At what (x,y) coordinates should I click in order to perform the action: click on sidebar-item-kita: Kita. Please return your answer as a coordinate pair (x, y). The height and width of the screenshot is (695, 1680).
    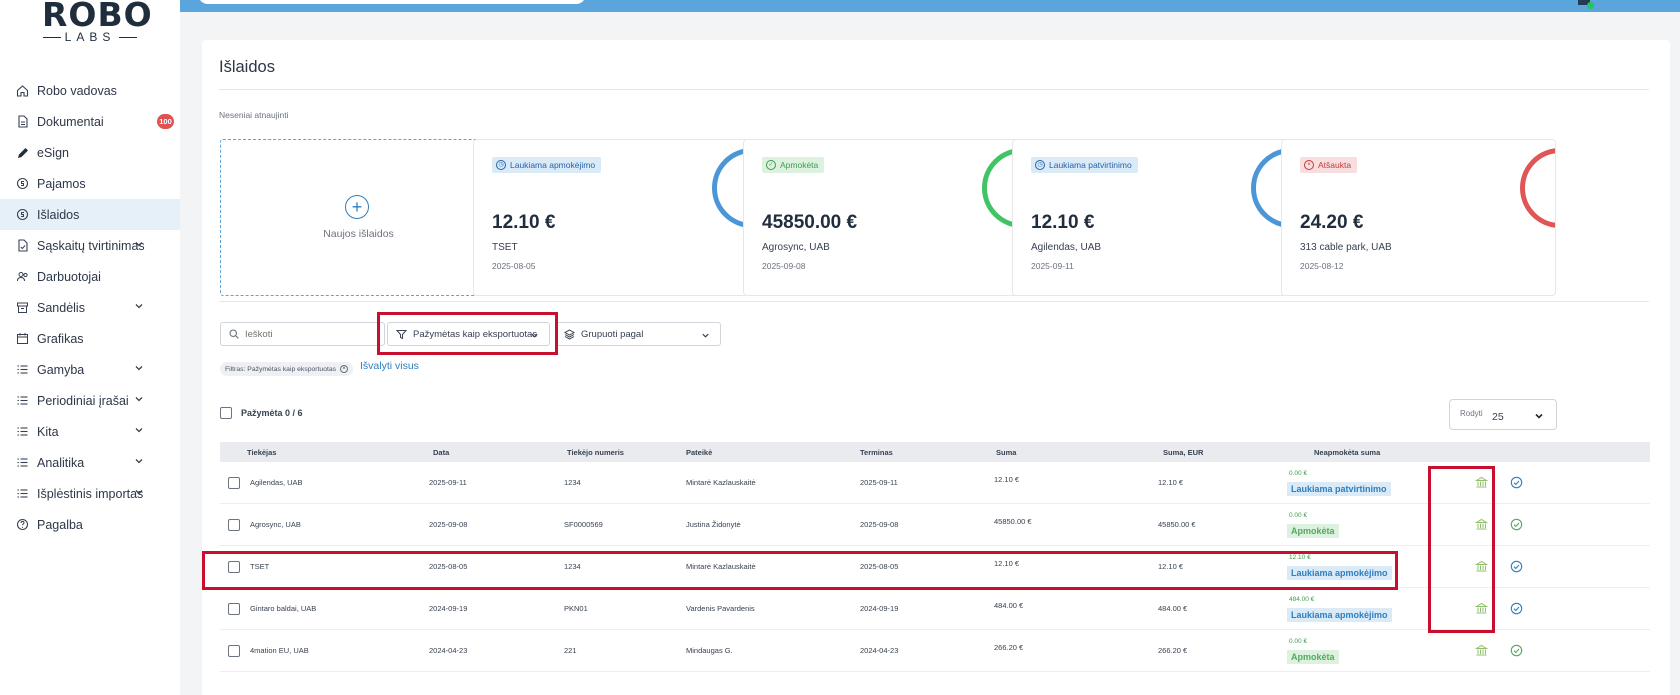
    Looking at the image, I should click on (90, 431).